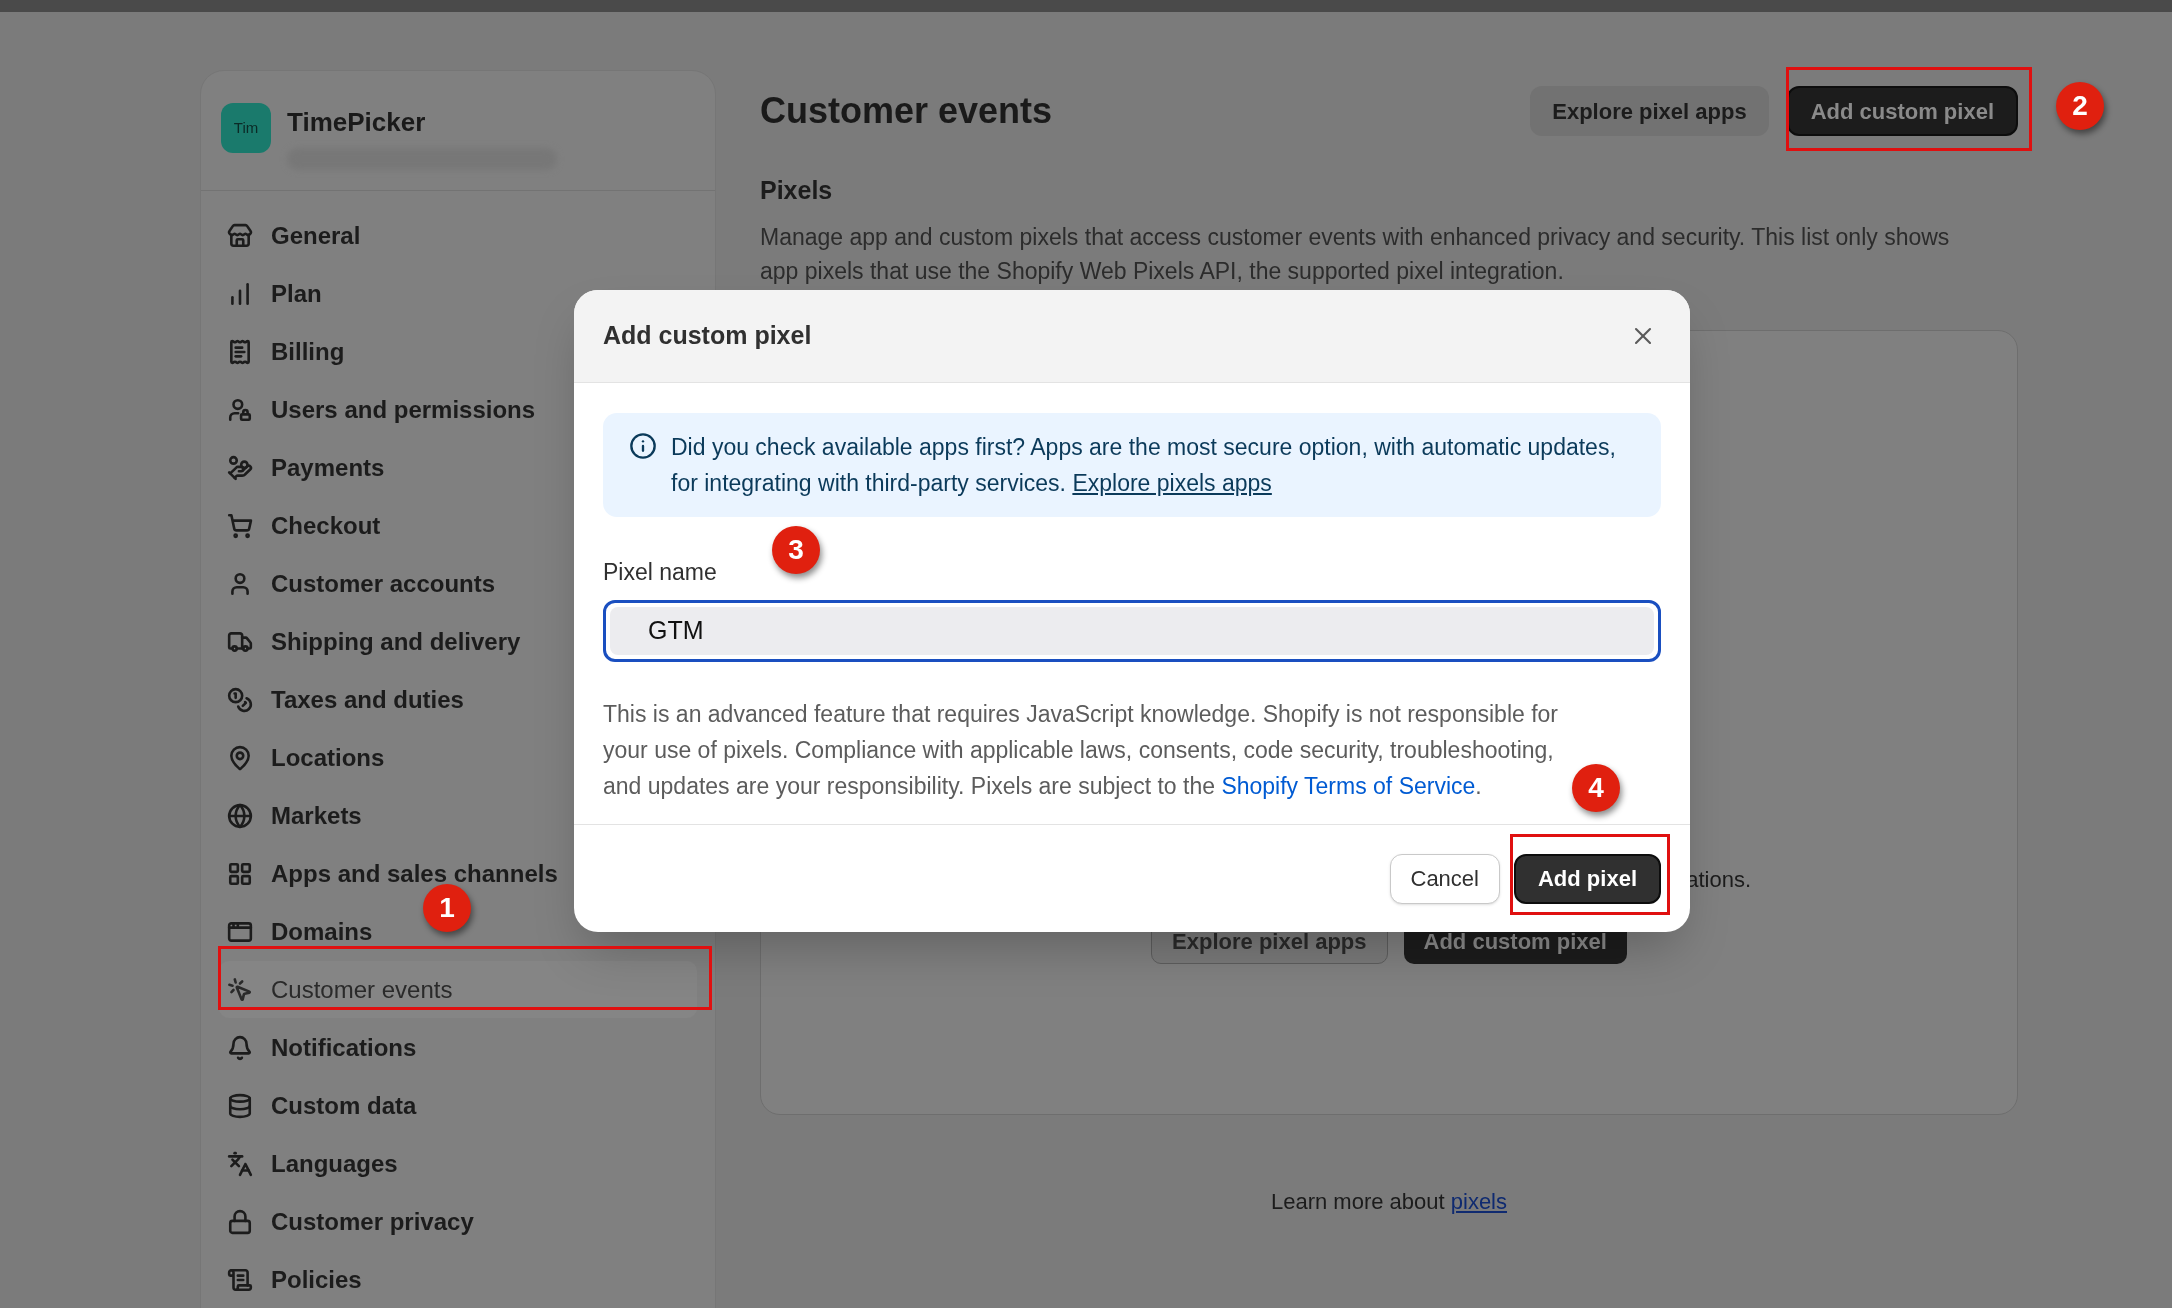  I want to click on sidebar-item: Checkout, so click(458, 525).